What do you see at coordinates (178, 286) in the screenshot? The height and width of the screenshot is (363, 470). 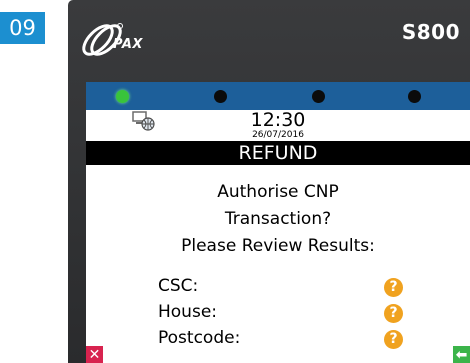 I see `csc-label: CSC:` at bounding box center [178, 286].